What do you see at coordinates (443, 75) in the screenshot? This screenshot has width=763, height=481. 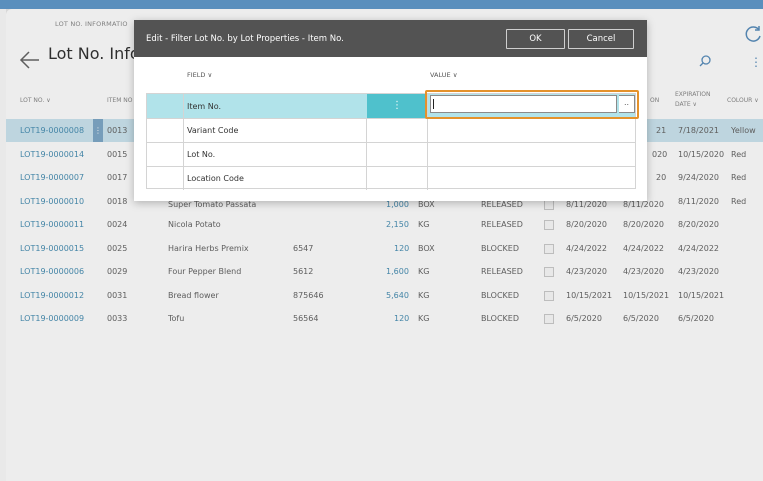 I see `value-column-header: VALUE ∨` at bounding box center [443, 75].